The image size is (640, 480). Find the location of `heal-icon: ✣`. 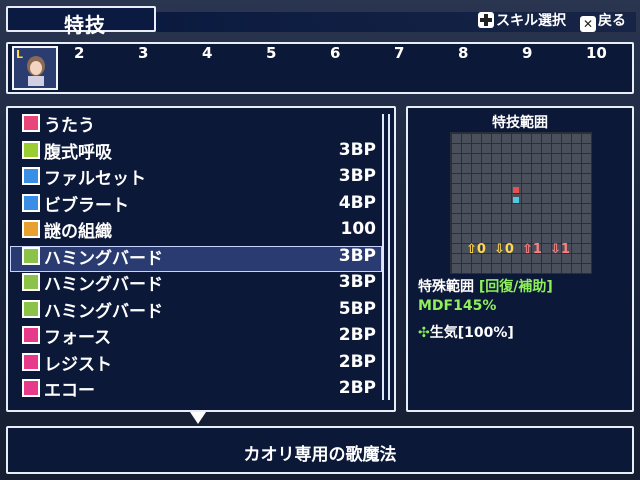

heal-icon: ✣ is located at coordinates (424, 333).